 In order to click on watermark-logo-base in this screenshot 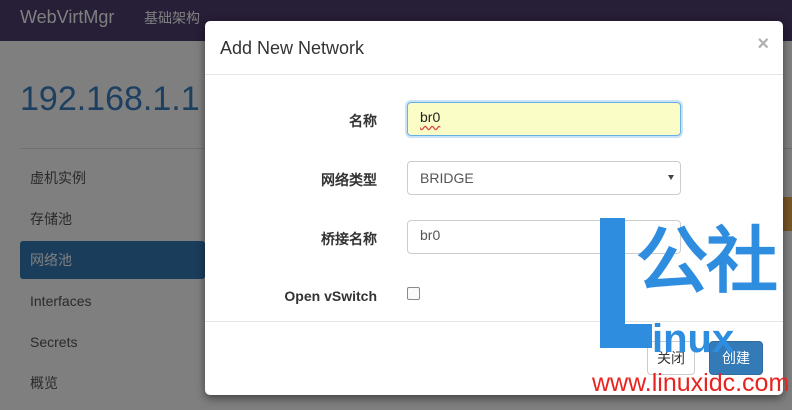, I will do `click(626, 336)`.